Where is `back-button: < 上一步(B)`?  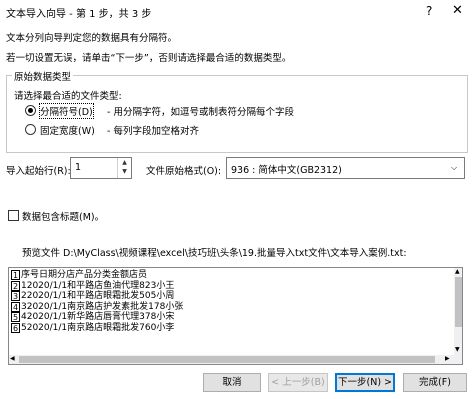 back-button: < 上一步(B) is located at coordinates (298, 382).